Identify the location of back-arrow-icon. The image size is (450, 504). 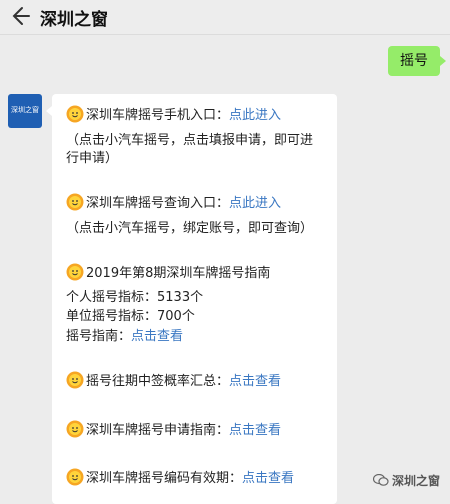
(21, 17).